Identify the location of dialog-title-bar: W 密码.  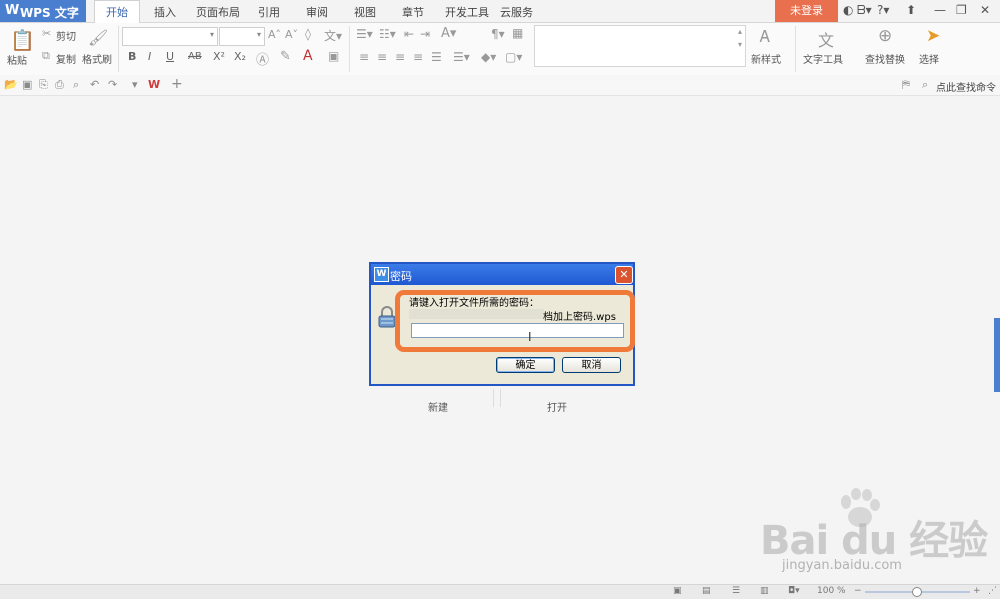
(502, 274).